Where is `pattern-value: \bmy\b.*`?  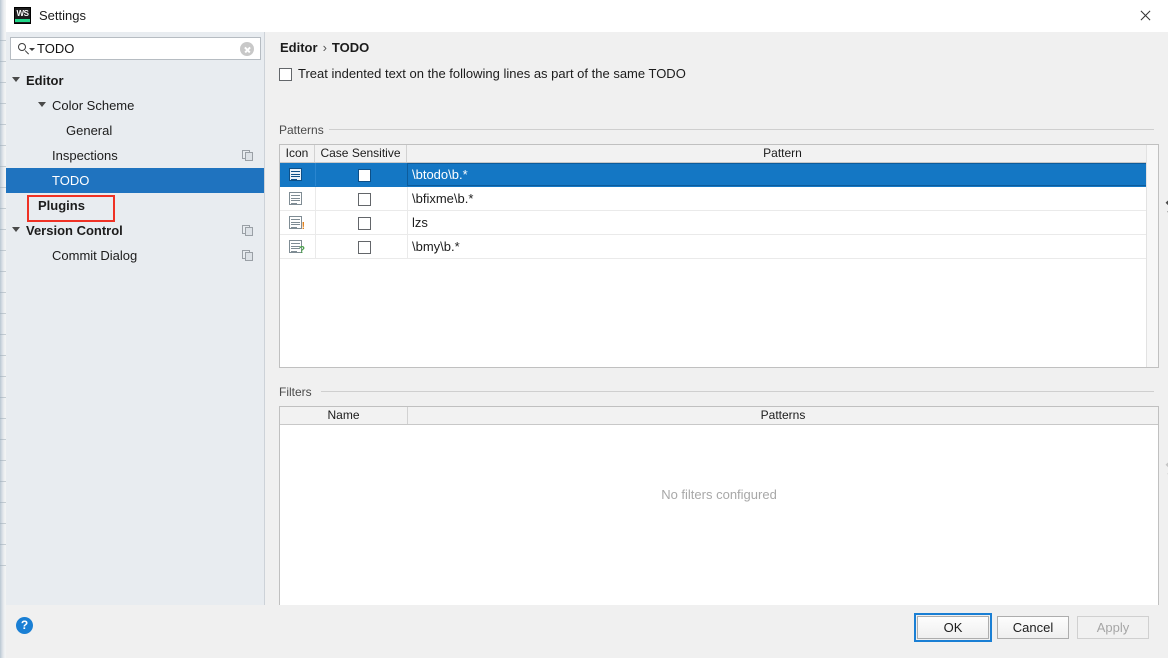
pattern-value: \bmy\b.* is located at coordinates (782, 246).